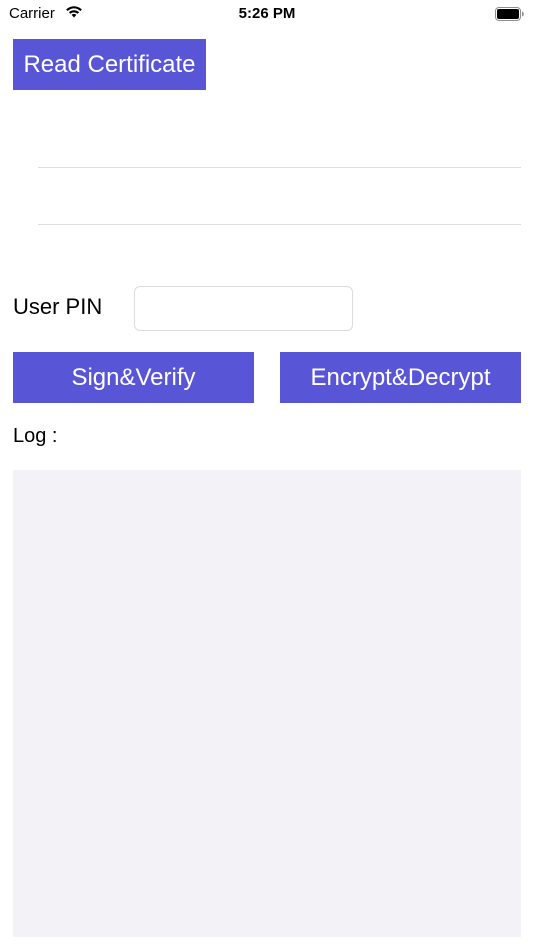  I want to click on battery-icon, so click(510, 16).